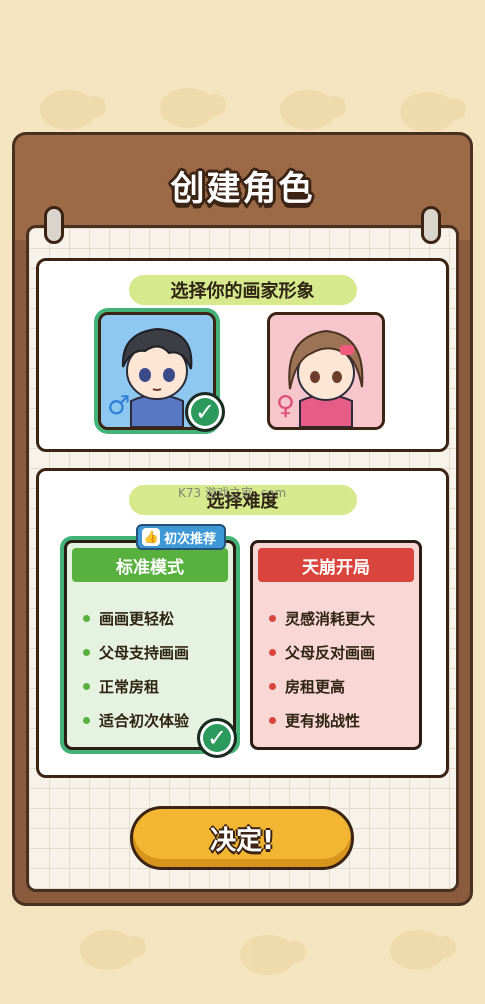  I want to click on list-item: 房租更高, so click(322, 686).